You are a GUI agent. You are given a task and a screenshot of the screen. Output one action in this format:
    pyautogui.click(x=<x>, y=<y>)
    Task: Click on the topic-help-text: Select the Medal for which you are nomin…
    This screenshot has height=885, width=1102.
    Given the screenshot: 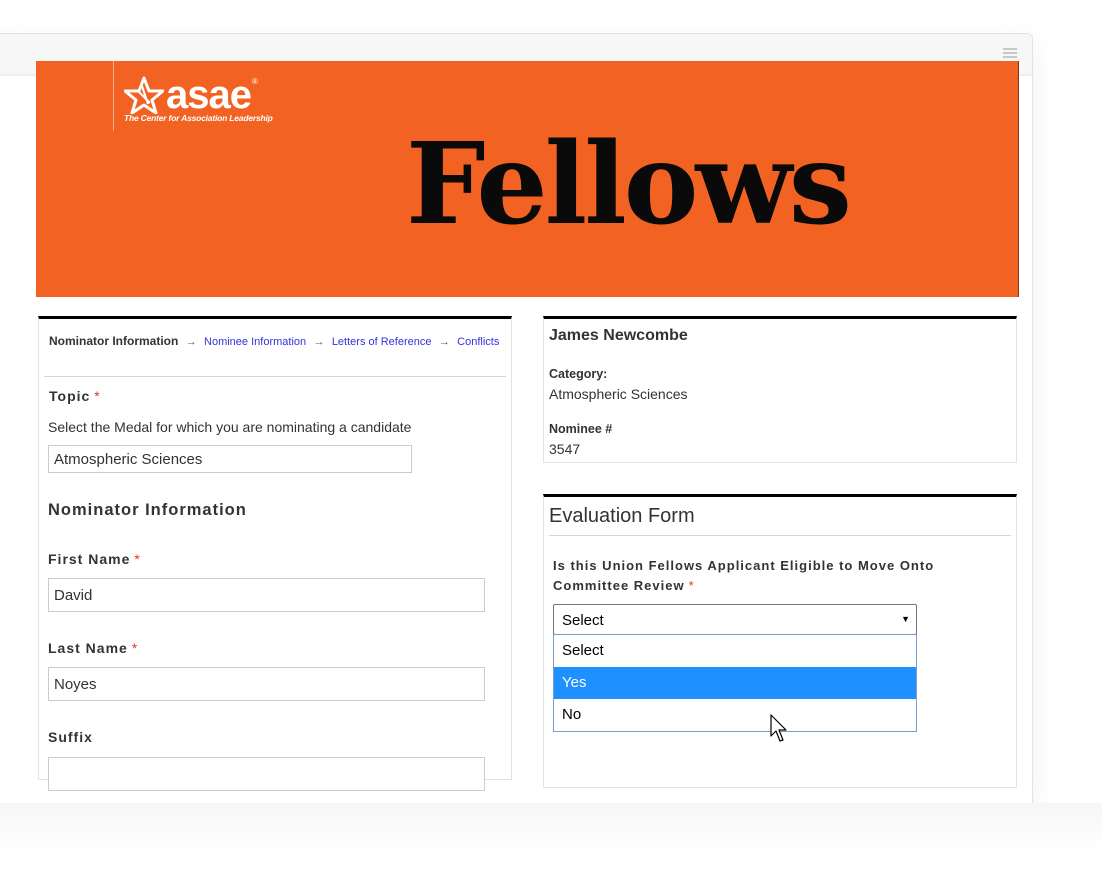 What is the action you would take?
    pyautogui.click(x=230, y=427)
    